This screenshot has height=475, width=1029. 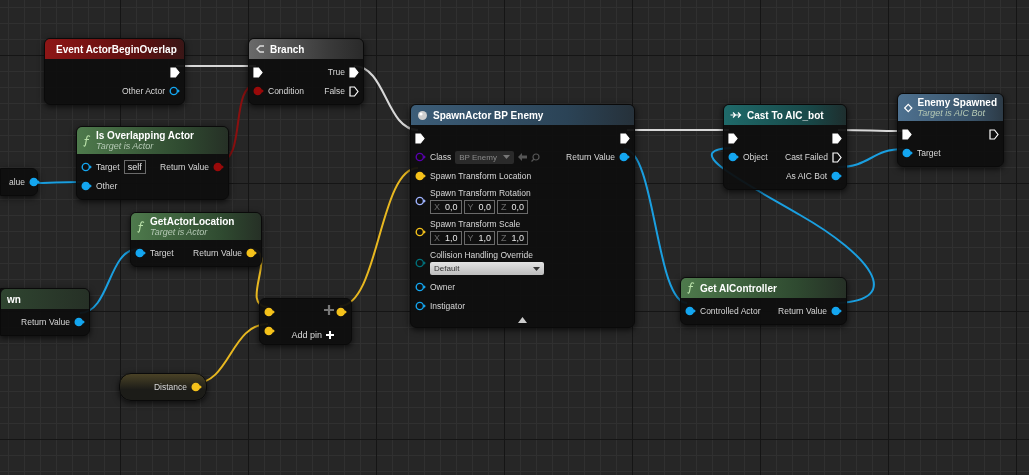 I want to click on pin-label: Distance, so click(x=170, y=387).